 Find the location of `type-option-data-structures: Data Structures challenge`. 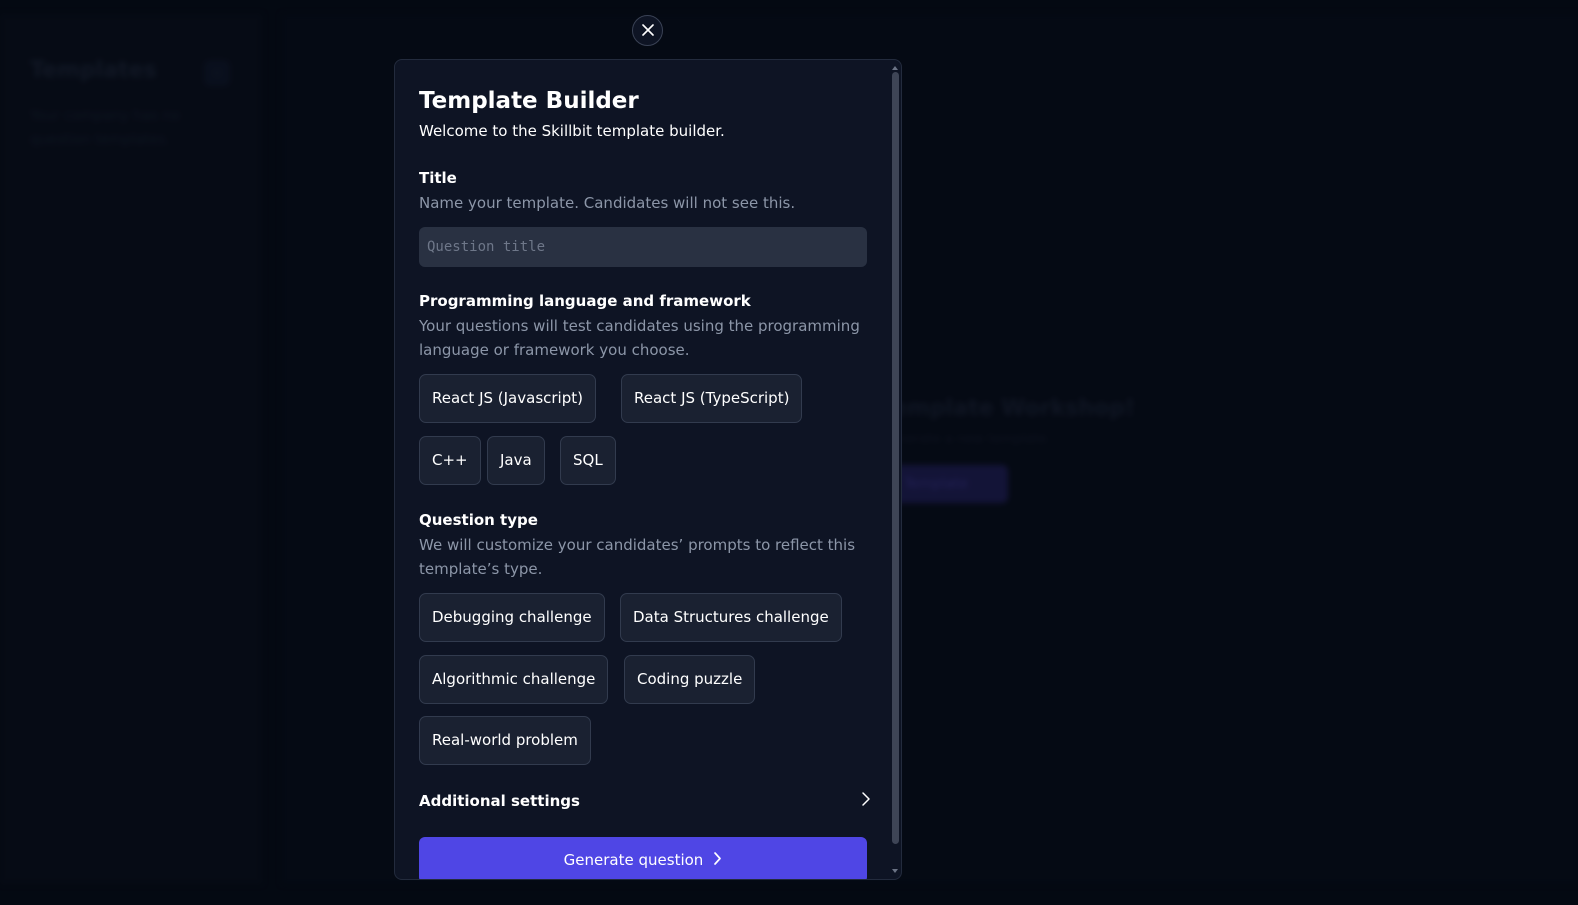

type-option-data-structures: Data Structures challenge is located at coordinates (731, 617).